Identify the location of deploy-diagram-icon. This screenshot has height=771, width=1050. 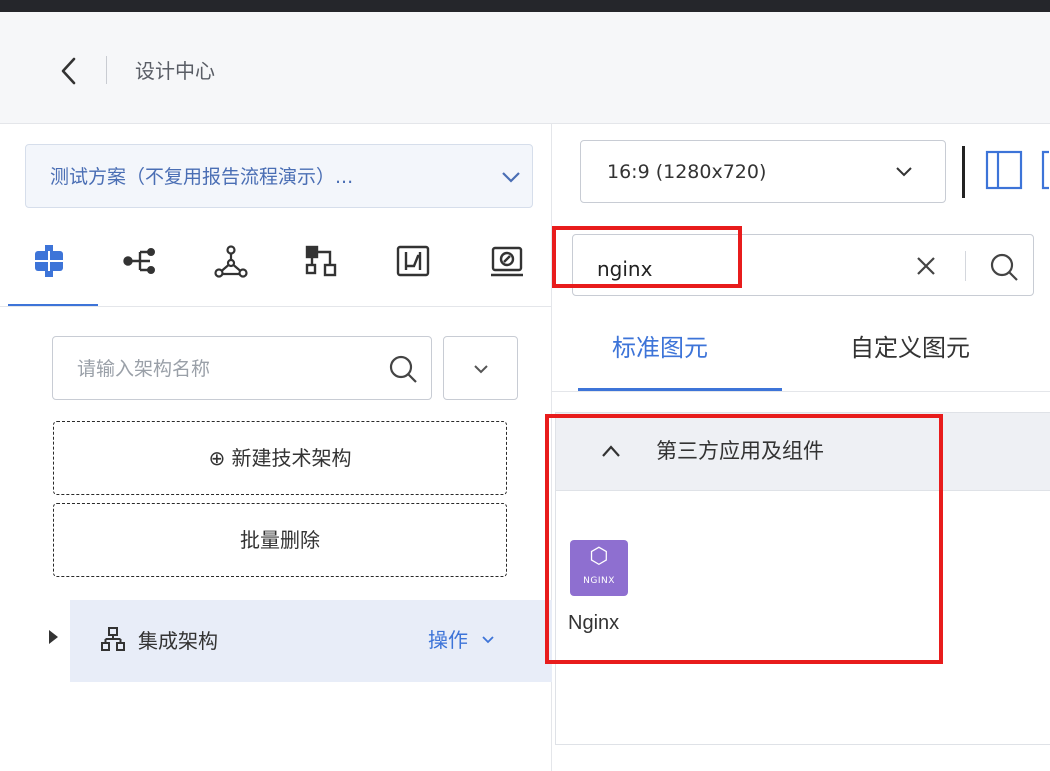
(507, 261).